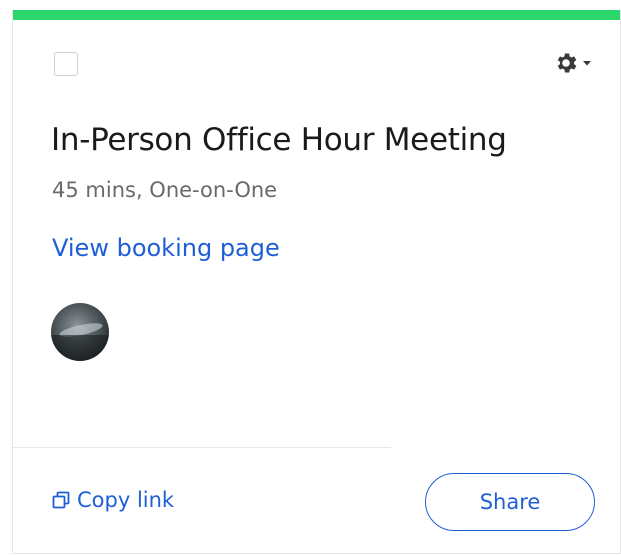 The width and height of the screenshot is (621, 556). I want to click on copy-link-button: Copy link, so click(112, 500).